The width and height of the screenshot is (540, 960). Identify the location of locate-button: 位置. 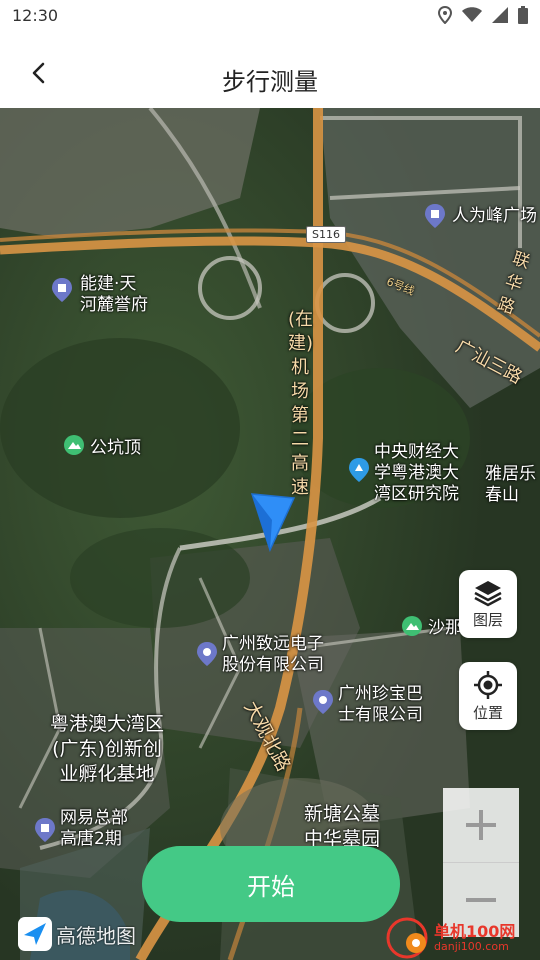
(488, 696).